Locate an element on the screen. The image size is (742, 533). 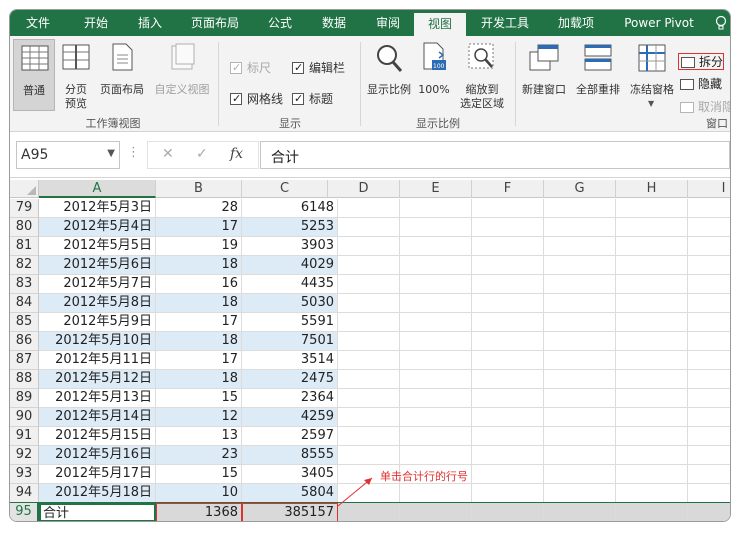
cell-date: 2012年5月16日 is located at coordinates (97, 455).